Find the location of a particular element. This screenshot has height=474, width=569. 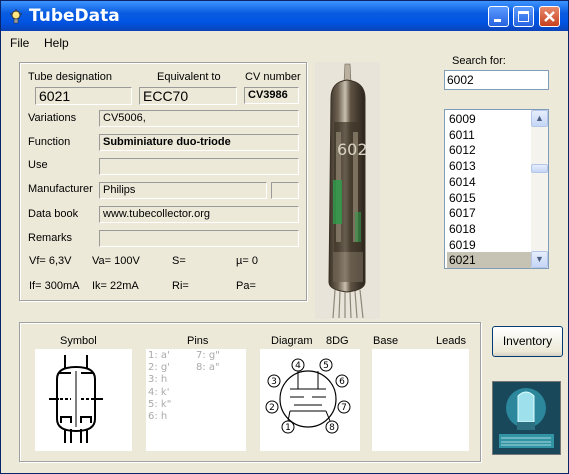

pin-entry: 4: k' is located at coordinates (159, 392).